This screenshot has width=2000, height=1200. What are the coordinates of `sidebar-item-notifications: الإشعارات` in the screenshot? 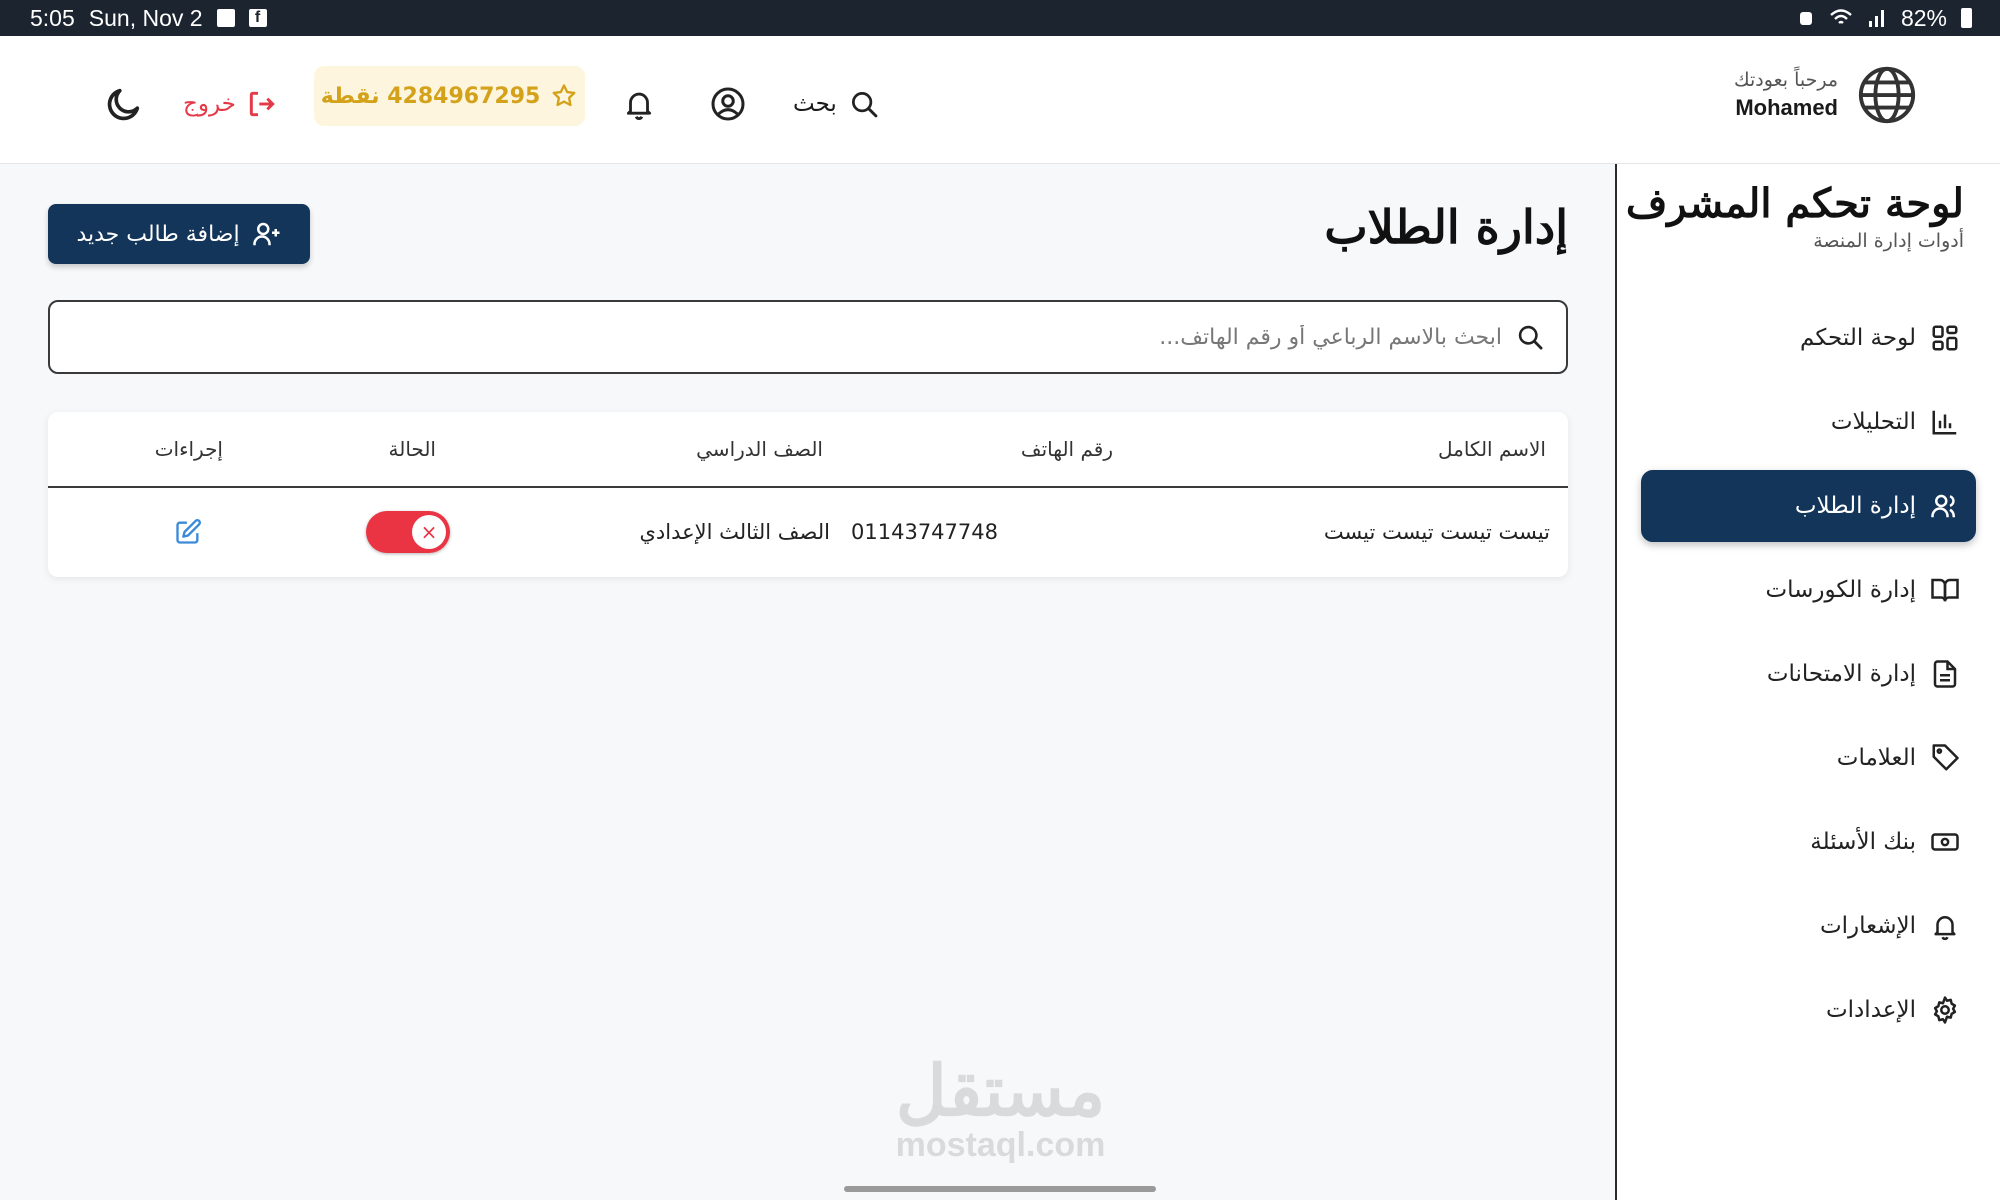 It's located at (1808, 926).